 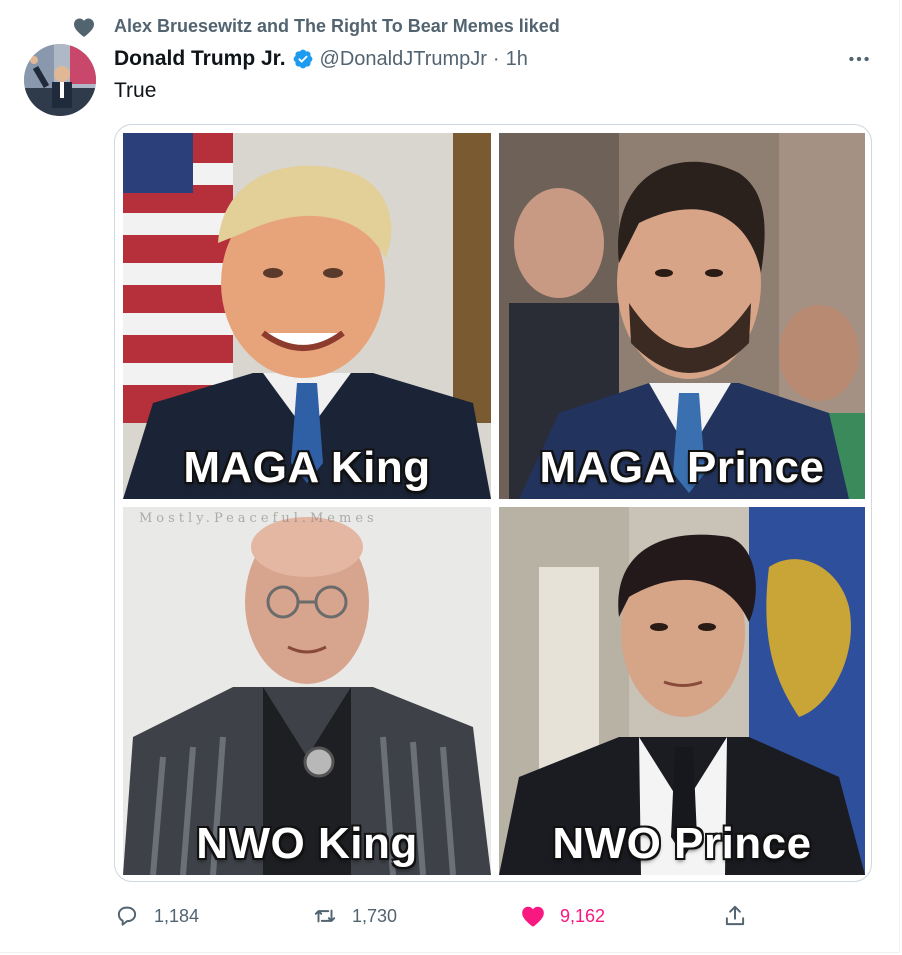 I want to click on reply-button: 1,184, so click(x=156, y=916).